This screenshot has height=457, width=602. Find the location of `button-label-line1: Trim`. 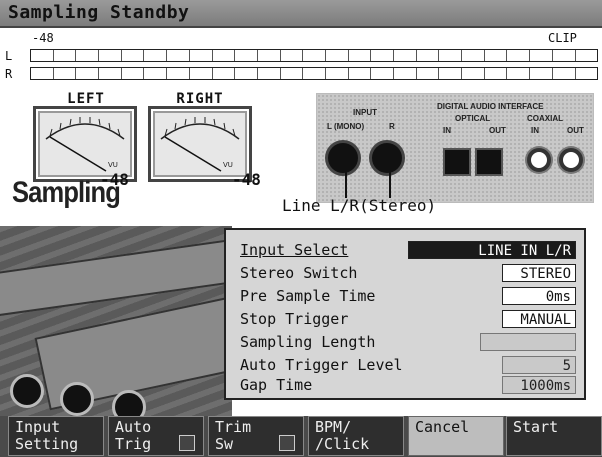

button-label-line1: Trim is located at coordinates (233, 427).